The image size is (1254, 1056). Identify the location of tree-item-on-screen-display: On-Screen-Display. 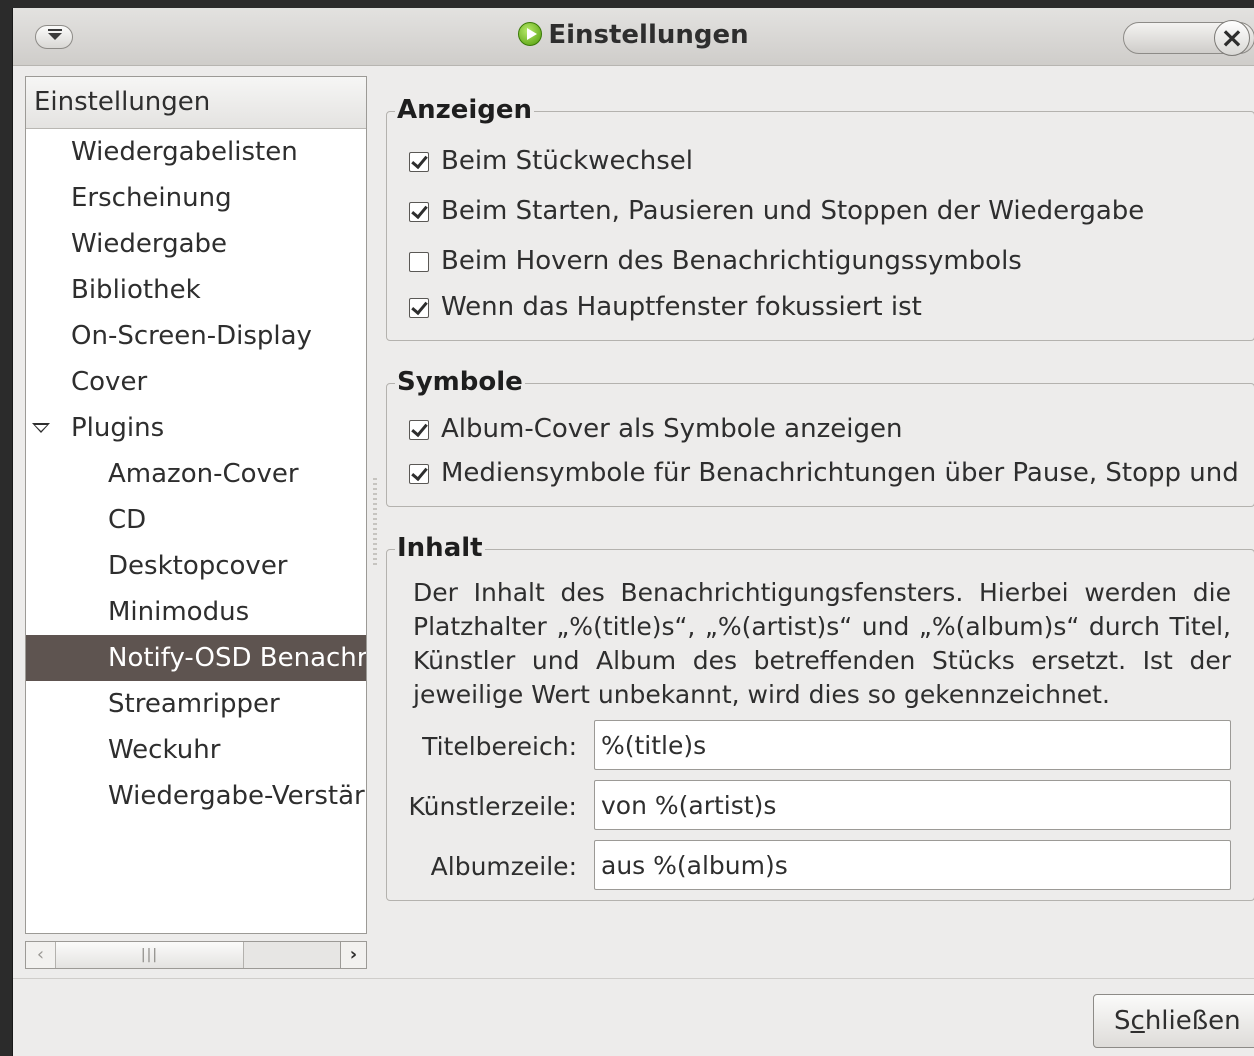
(196, 336).